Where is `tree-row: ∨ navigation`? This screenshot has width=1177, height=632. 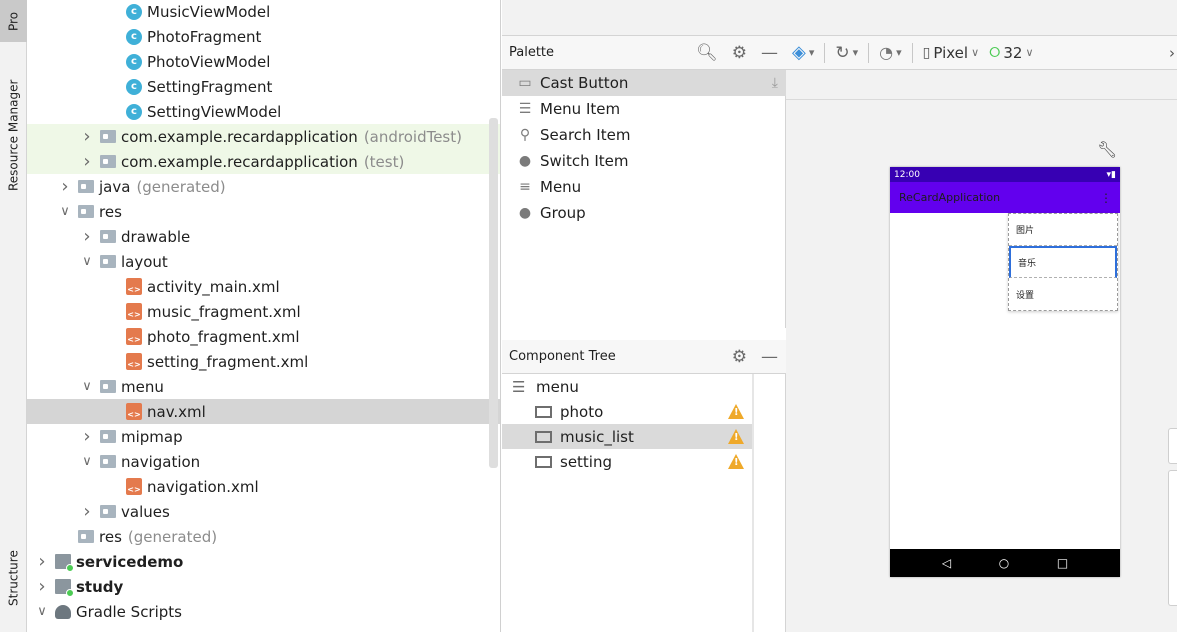 tree-row: ∨ navigation is located at coordinates (263, 461).